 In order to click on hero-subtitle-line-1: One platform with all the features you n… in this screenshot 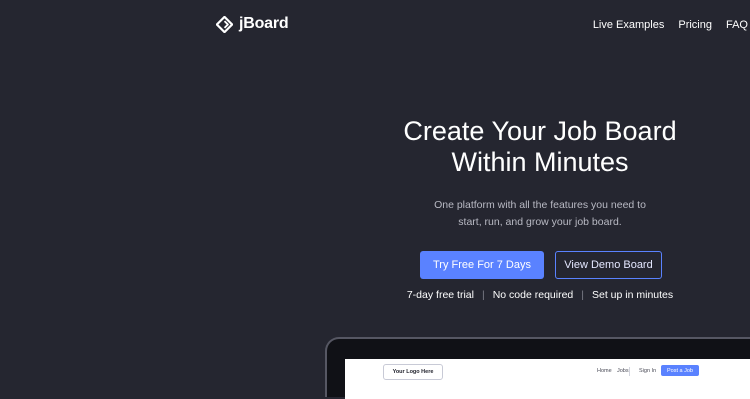, I will do `click(540, 205)`.